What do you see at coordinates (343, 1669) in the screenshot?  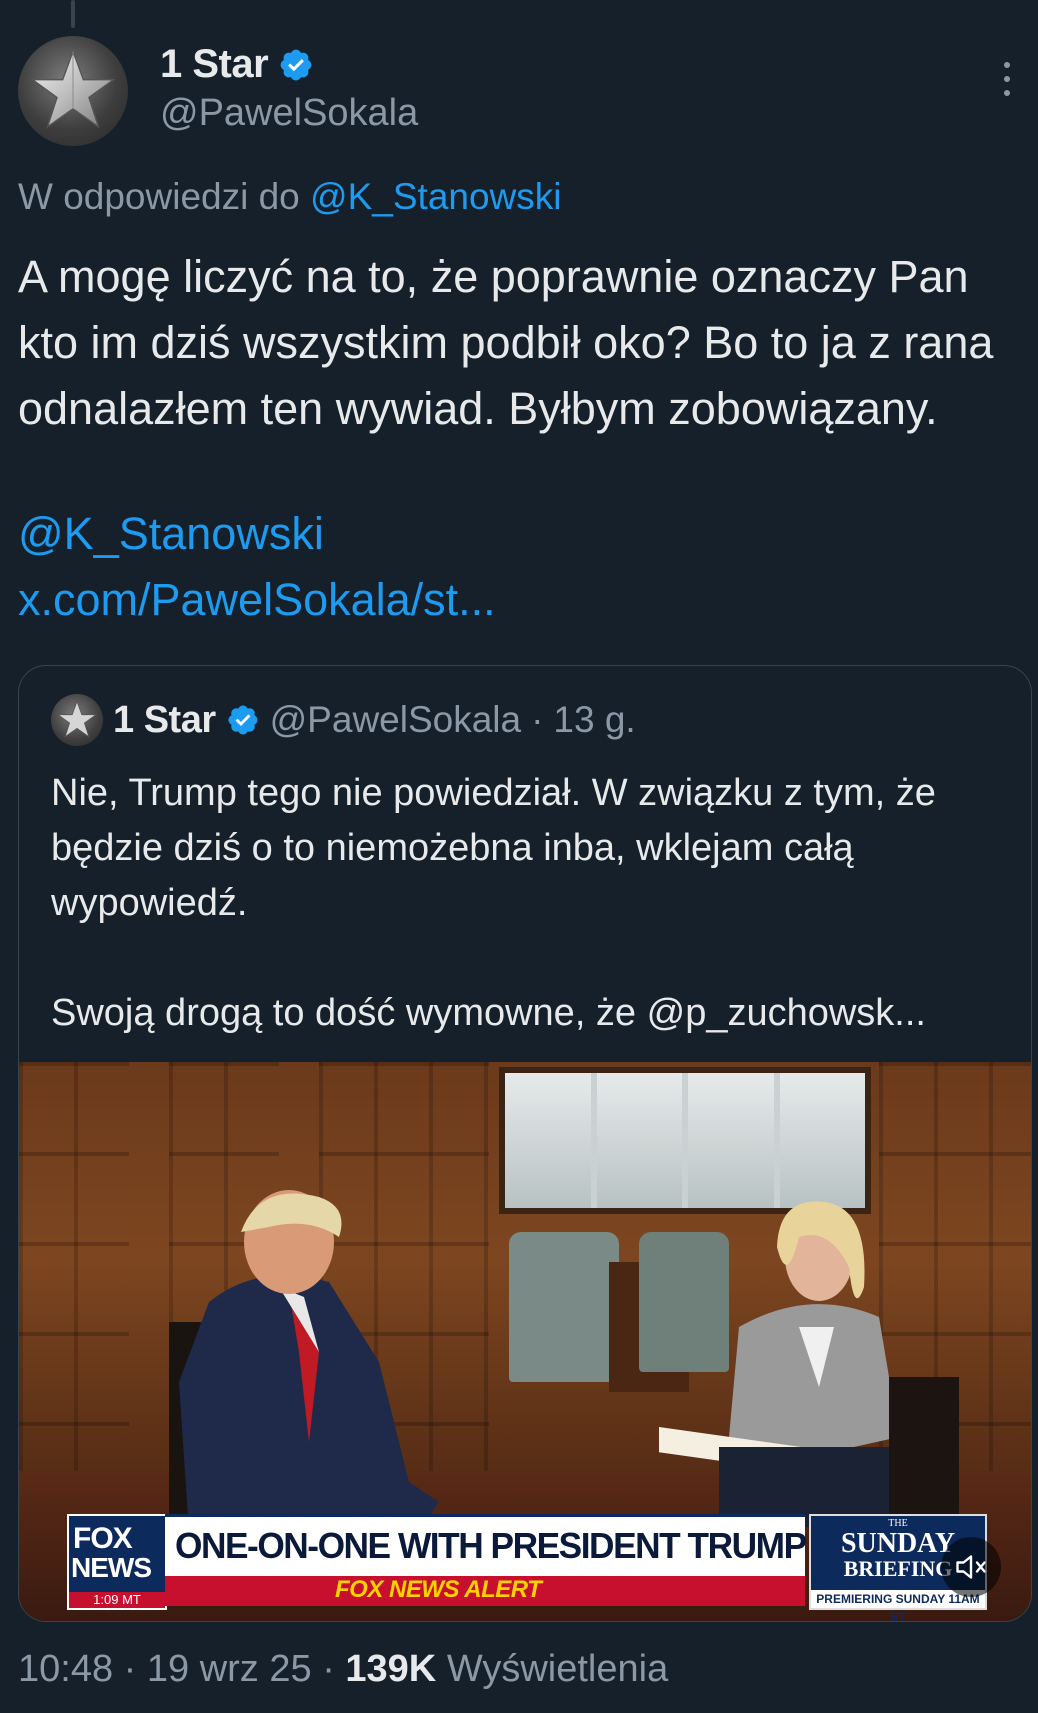 I see `tweet-metadata: 10:48 · 19 wrz 25 · 139K Wyświetlenia` at bounding box center [343, 1669].